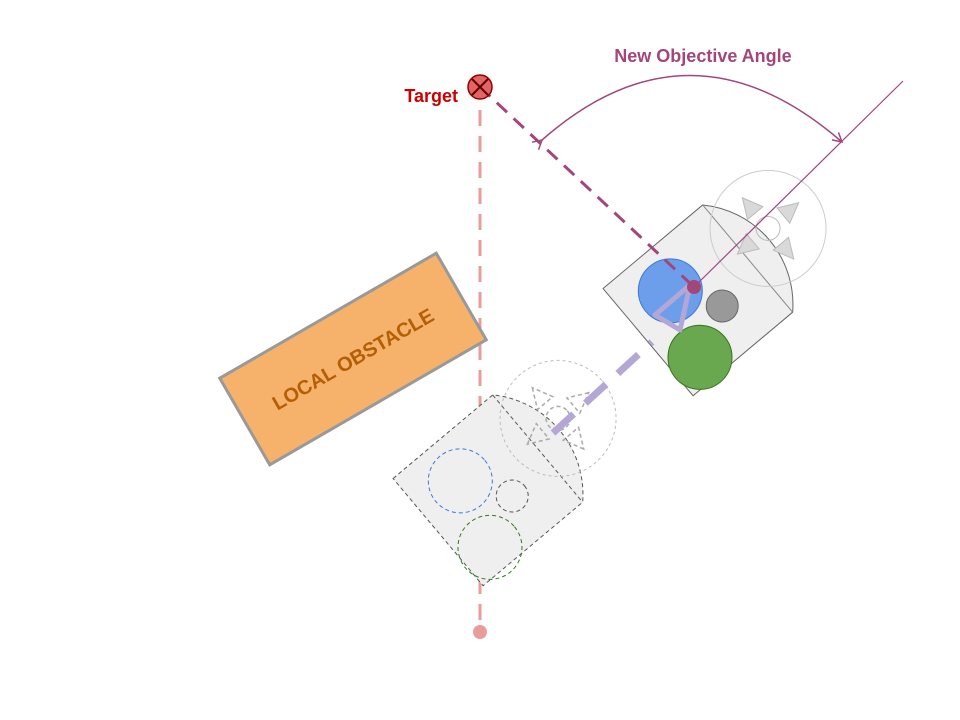 The height and width of the screenshot is (720, 960). I want to click on robot-current-pose, so click(714, 283).